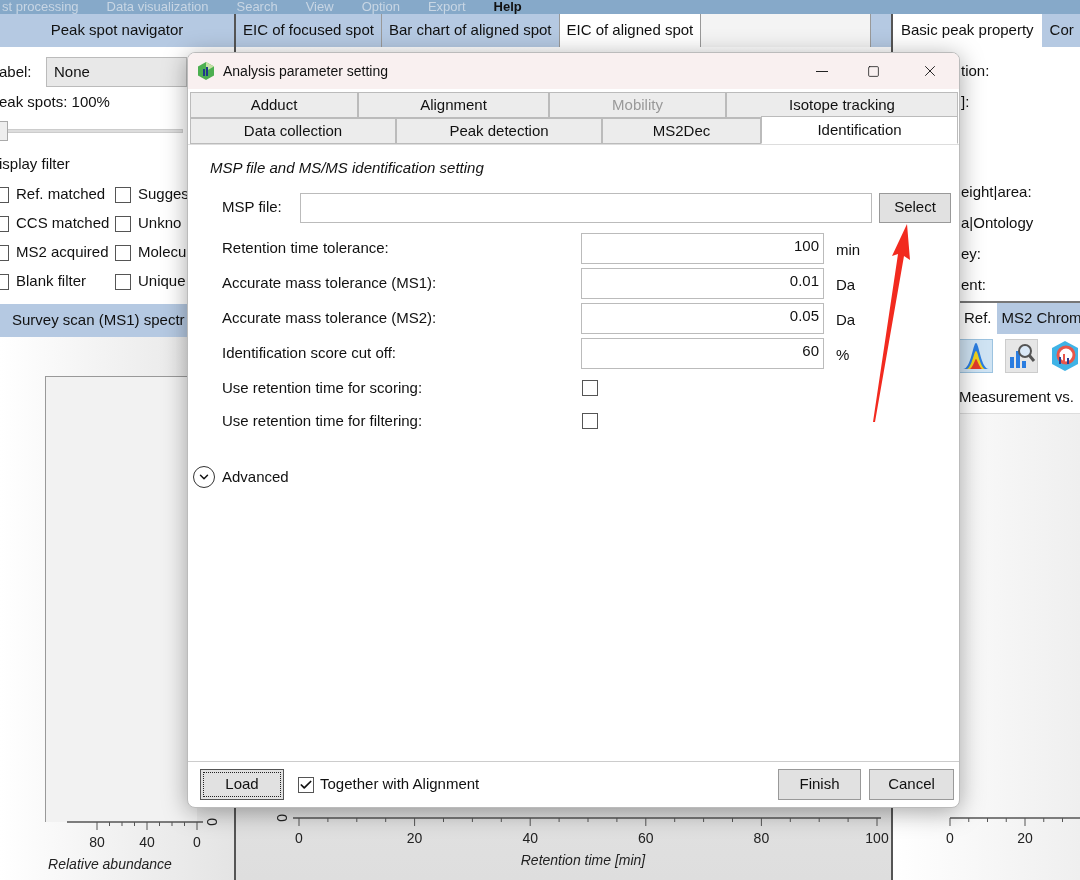 This screenshot has width=1080, height=880. What do you see at coordinates (323, 420) in the screenshot?
I see `field-label: Use retention time for filtering:` at bounding box center [323, 420].